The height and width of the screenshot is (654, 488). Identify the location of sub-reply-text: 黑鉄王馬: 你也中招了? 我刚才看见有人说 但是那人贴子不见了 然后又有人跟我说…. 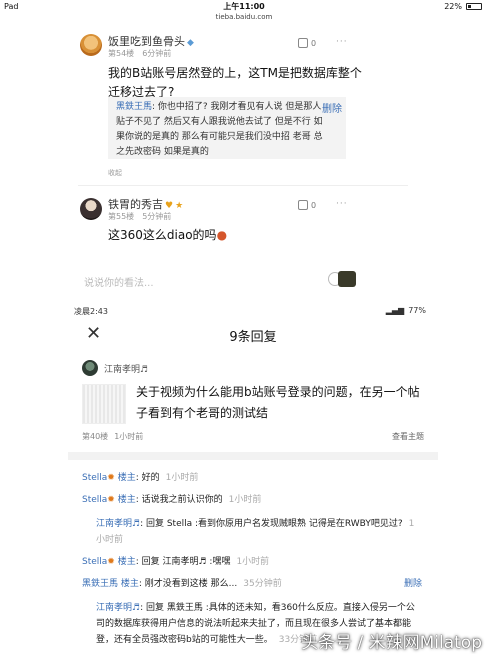
(222, 130).